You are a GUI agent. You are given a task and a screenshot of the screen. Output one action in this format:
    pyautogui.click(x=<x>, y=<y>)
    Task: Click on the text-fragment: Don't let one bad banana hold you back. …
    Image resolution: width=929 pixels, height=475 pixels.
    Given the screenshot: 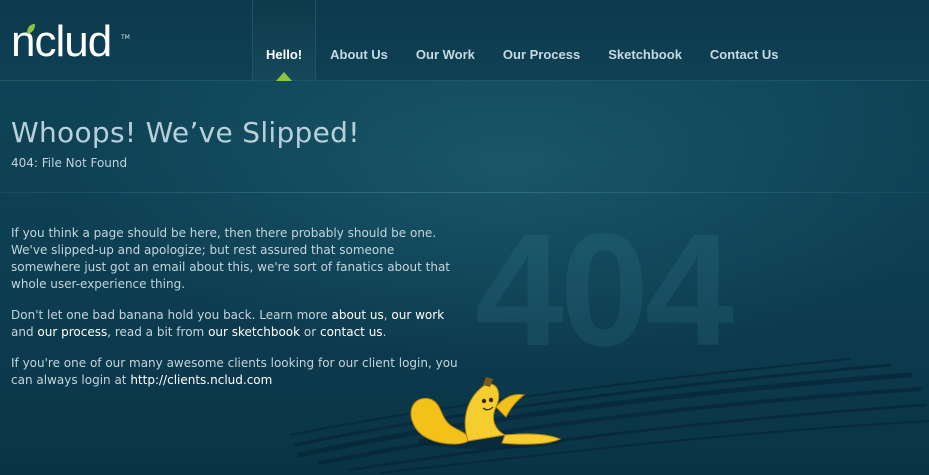 What is the action you would take?
    pyautogui.click(x=171, y=315)
    